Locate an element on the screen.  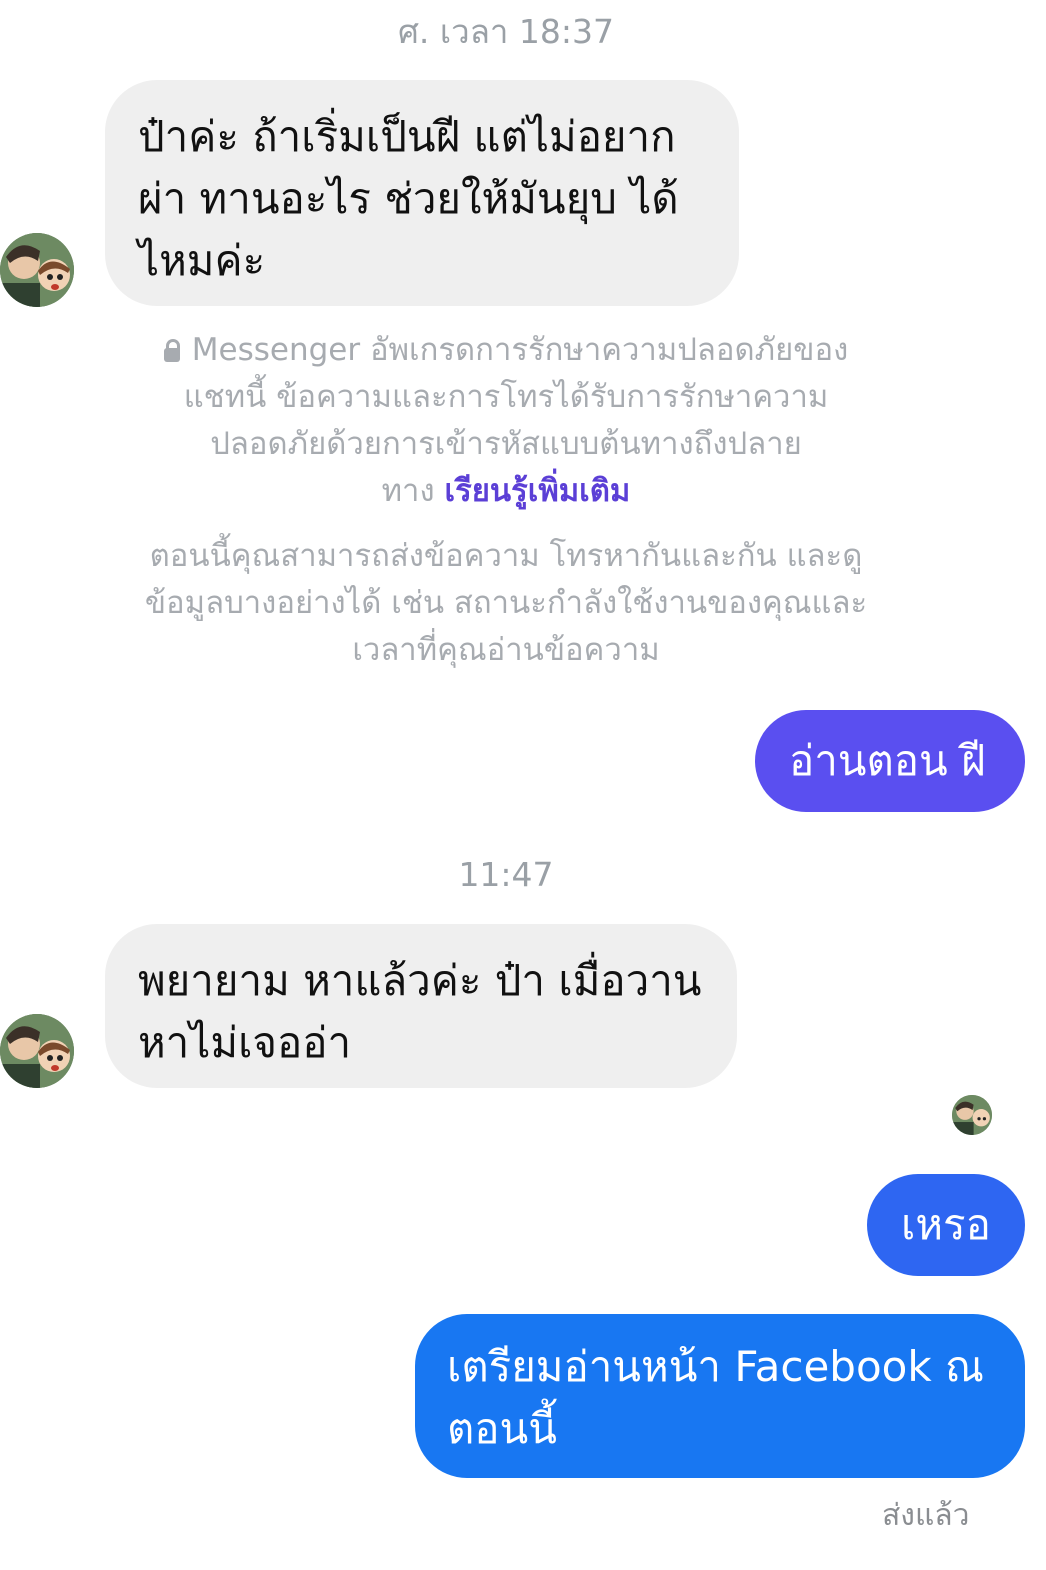
outgoing-message-bubble: อ่านตอน ฝี is located at coordinates (890, 761).